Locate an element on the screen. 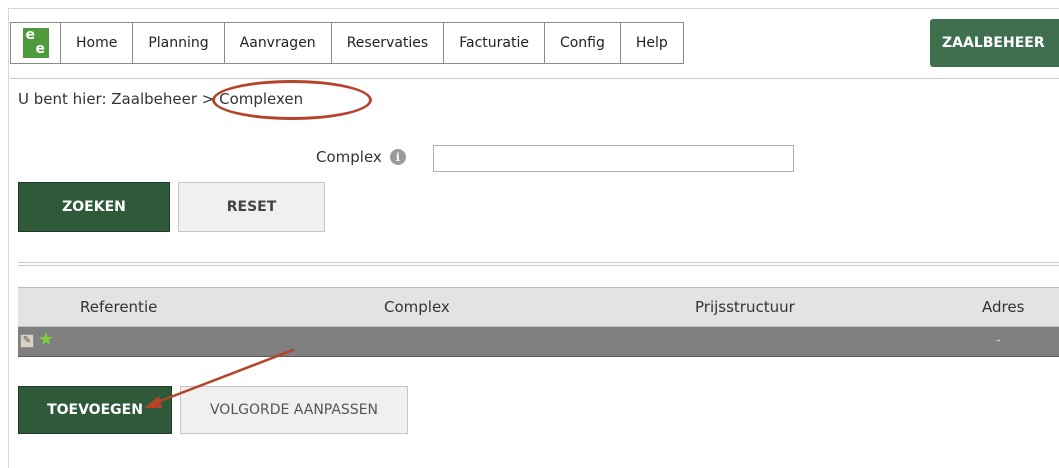  complex-field-label: Complex i is located at coordinates (361, 157).